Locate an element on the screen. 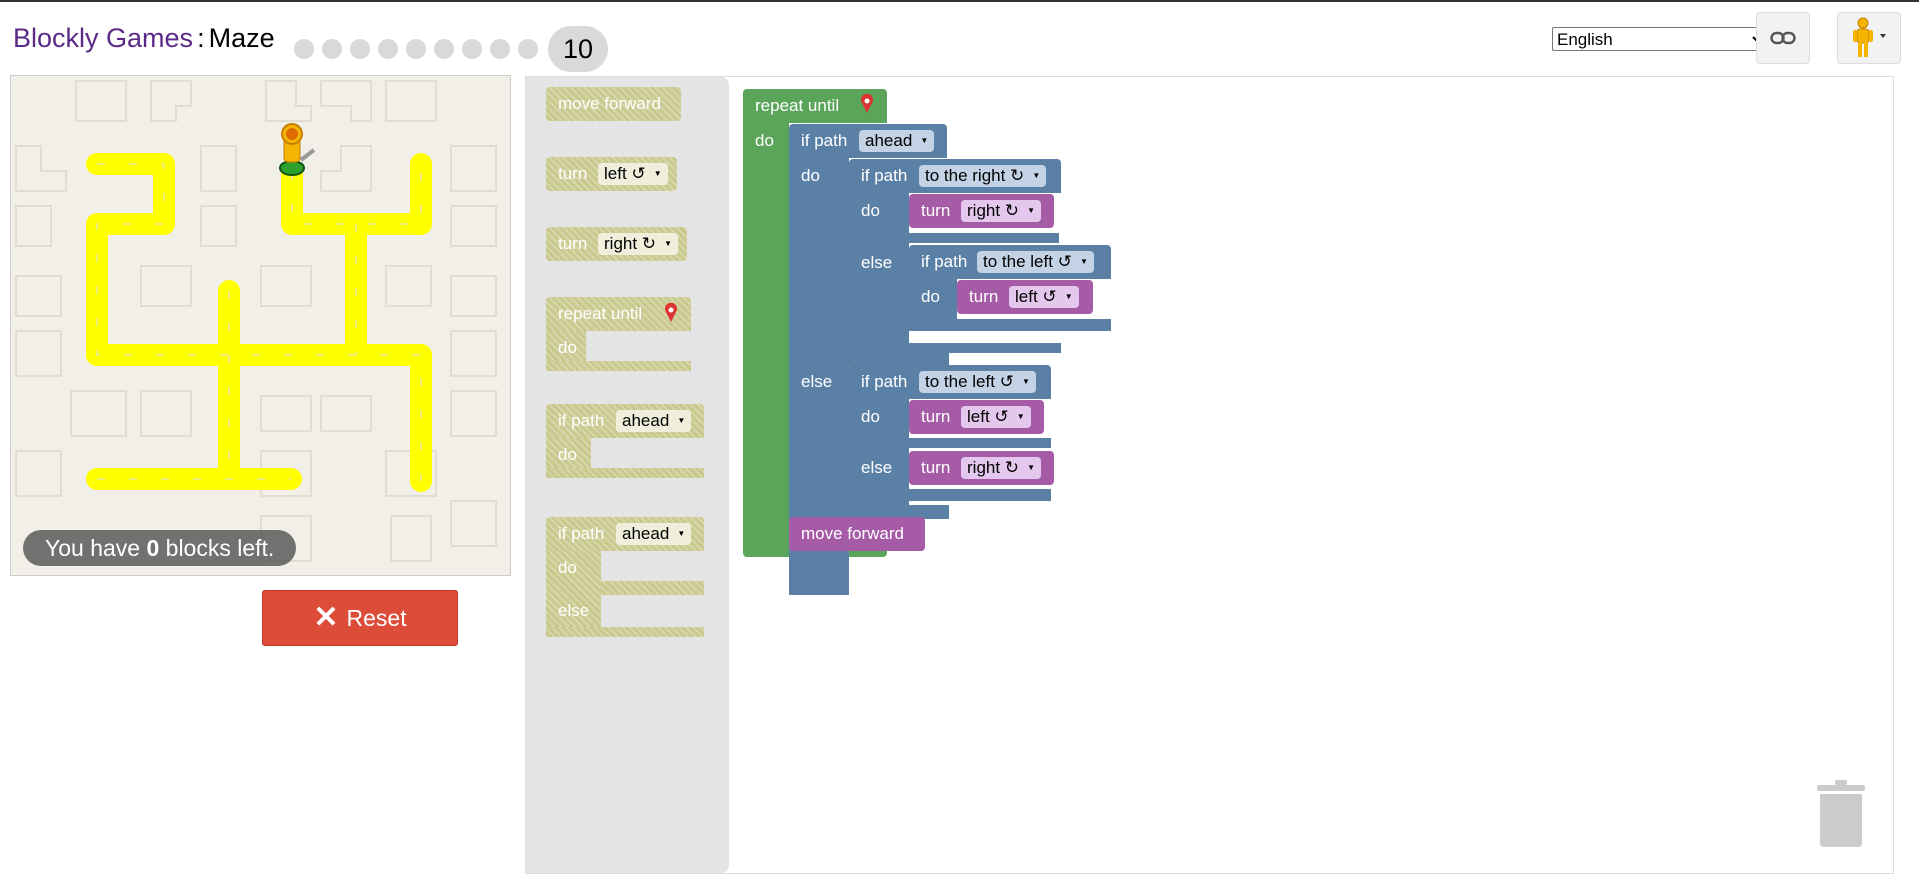  level-selector: 10 is located at coordinates (451, 49).